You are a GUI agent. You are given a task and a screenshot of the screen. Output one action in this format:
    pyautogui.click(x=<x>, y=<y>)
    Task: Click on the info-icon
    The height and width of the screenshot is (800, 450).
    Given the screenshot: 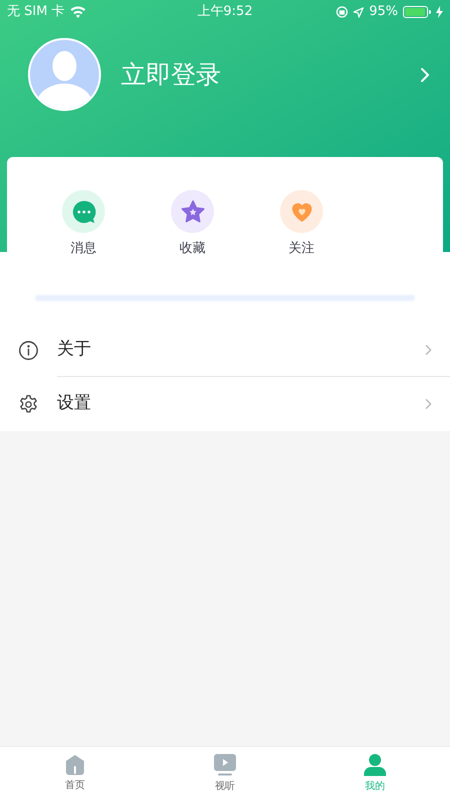 What is the action you would take?
    pyautogui.click(x=28, y=350)
    